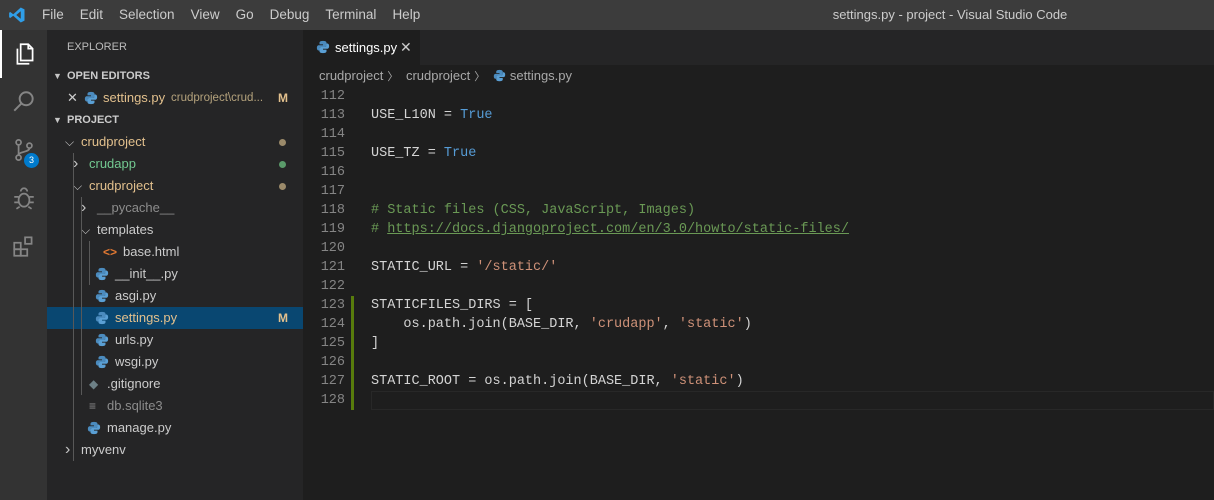  Describe the element at coordinates (23, 102) in the screenshot. I see `search-activity-button` at that location.